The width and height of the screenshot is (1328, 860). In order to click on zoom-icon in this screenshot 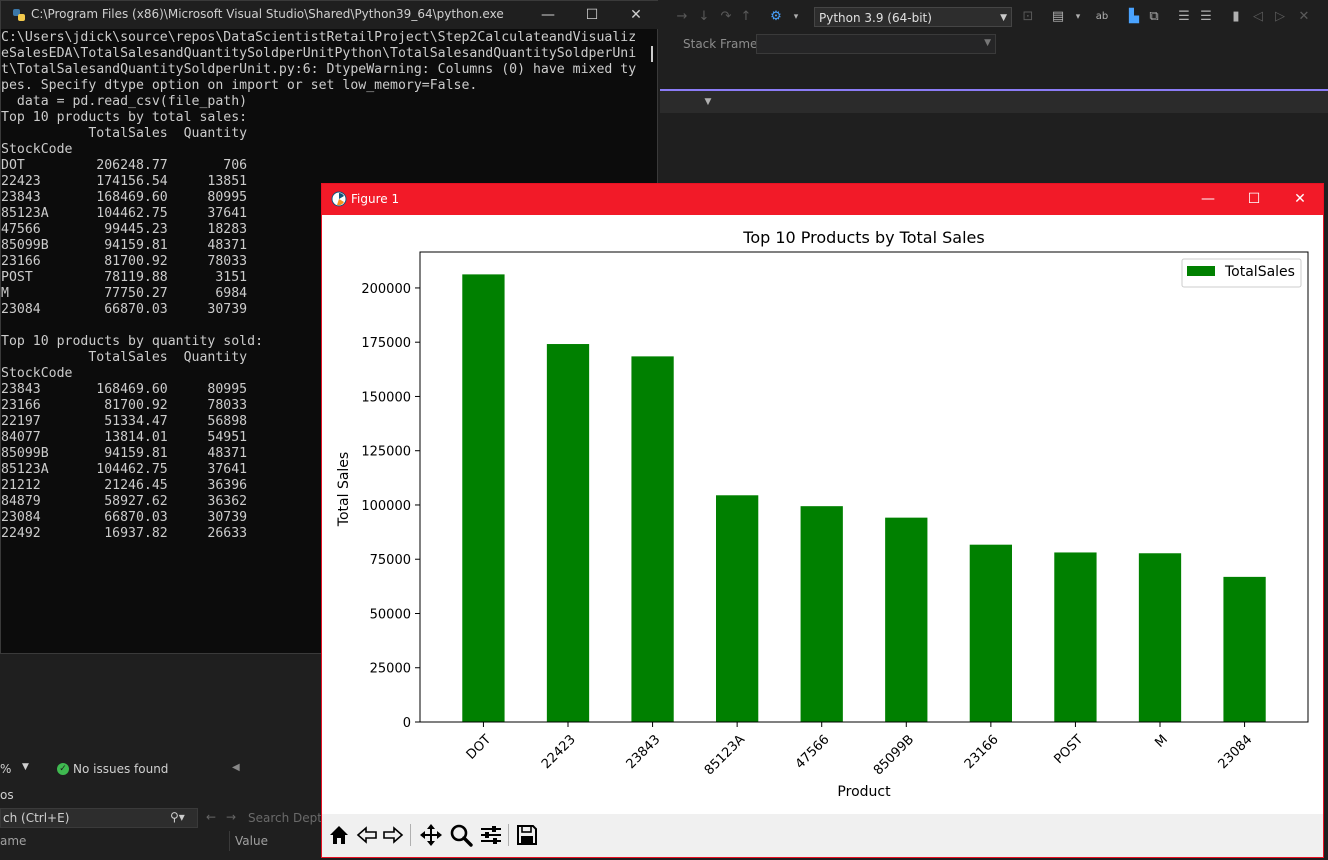, I will do `click(461, 835)`.